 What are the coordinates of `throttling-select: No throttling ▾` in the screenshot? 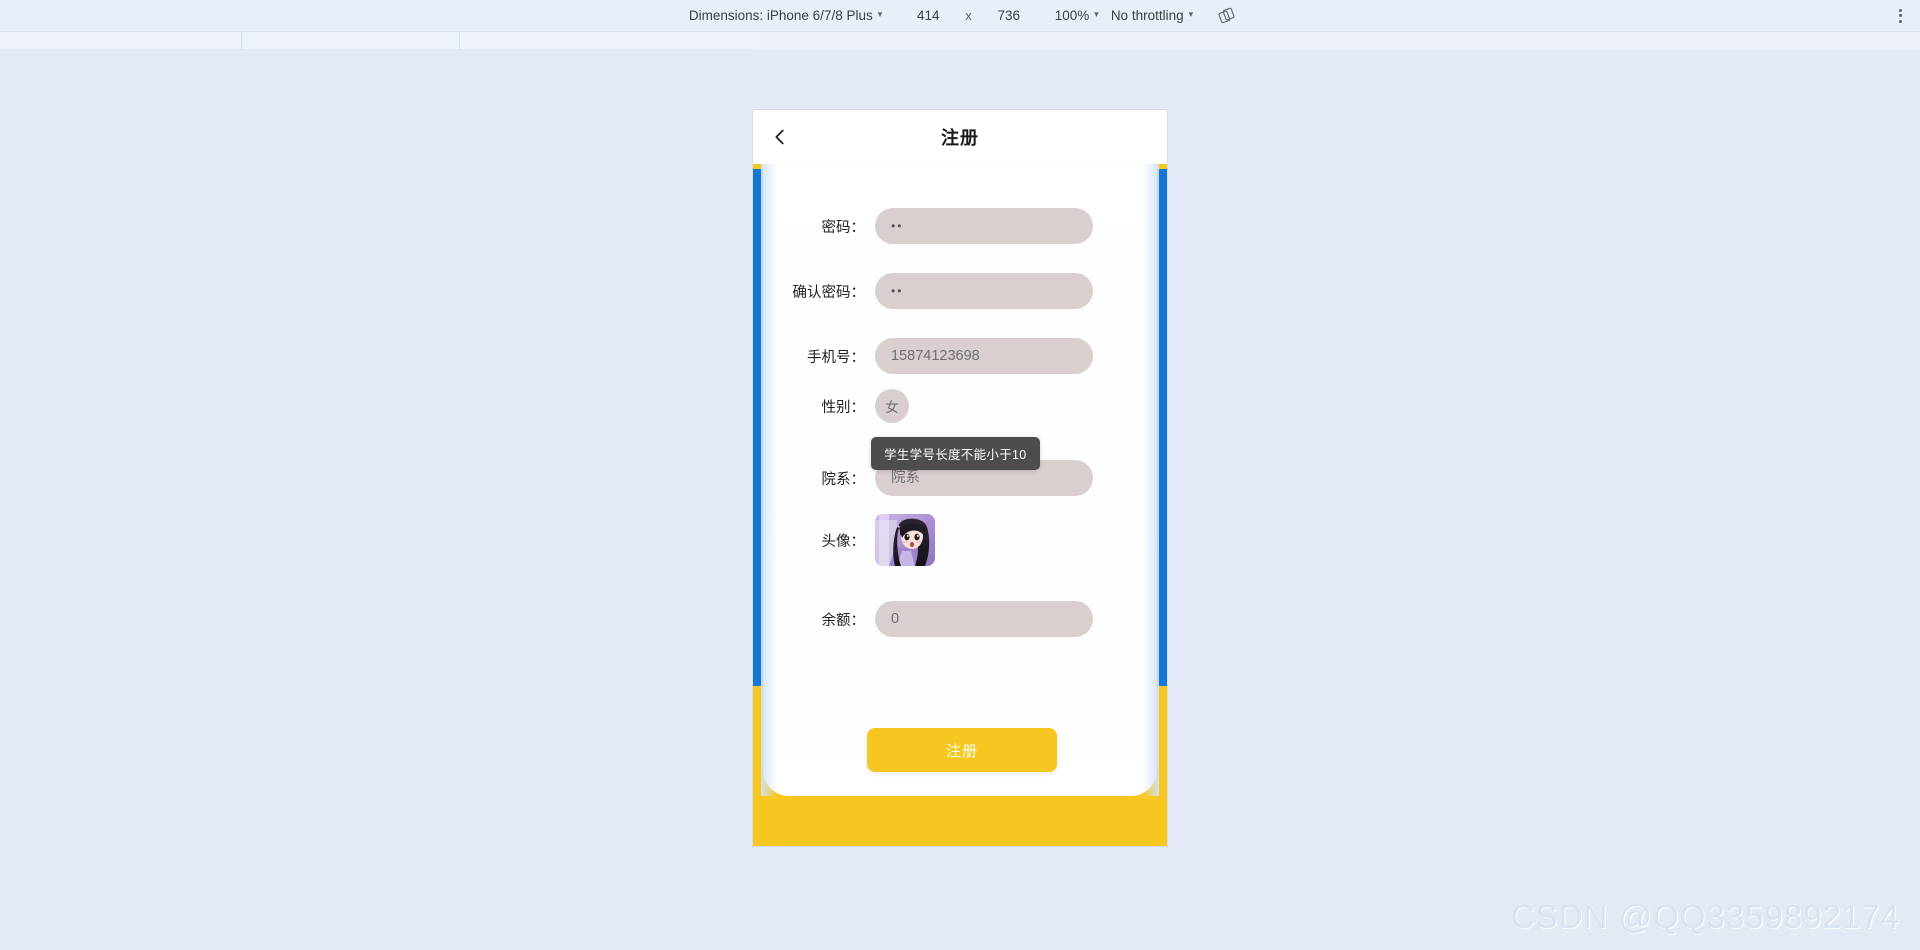 It's located at (1152, 16).